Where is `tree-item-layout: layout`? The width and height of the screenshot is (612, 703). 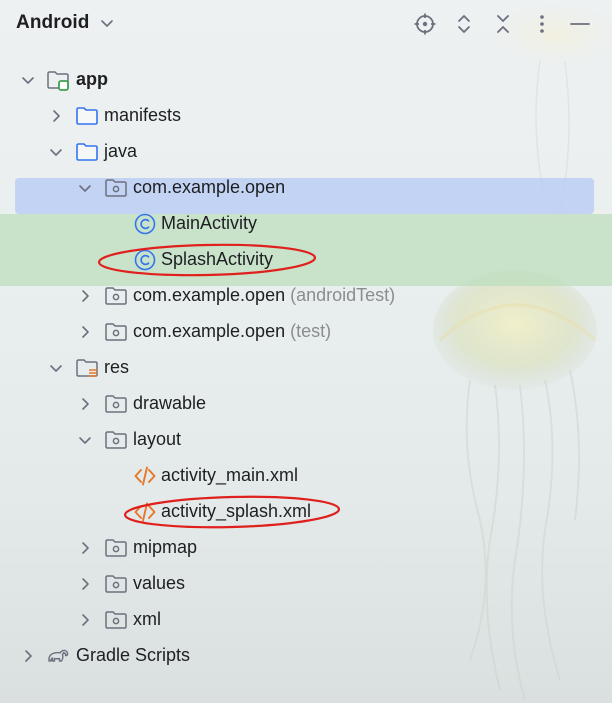 tree-item-layout: layout is located at coordinates (306, 440).